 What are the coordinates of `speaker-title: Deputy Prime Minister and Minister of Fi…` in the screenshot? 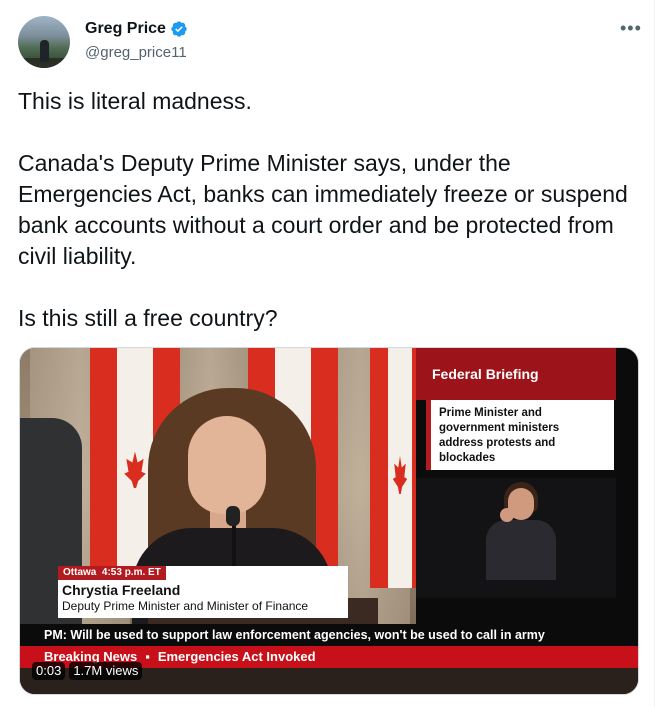 It's located at (185, 606).